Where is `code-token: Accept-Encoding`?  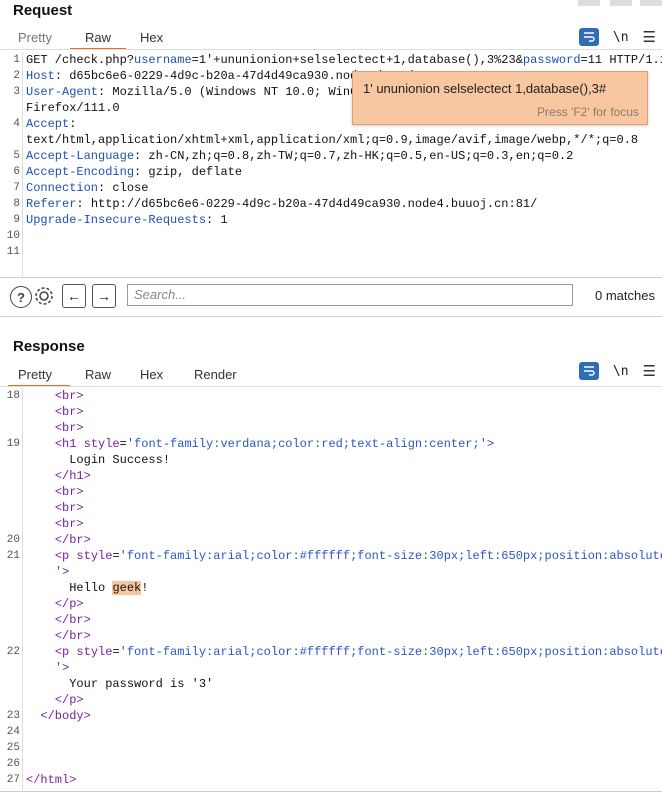
code-token: Accept-Encoding is located at coordinates (80, 172).